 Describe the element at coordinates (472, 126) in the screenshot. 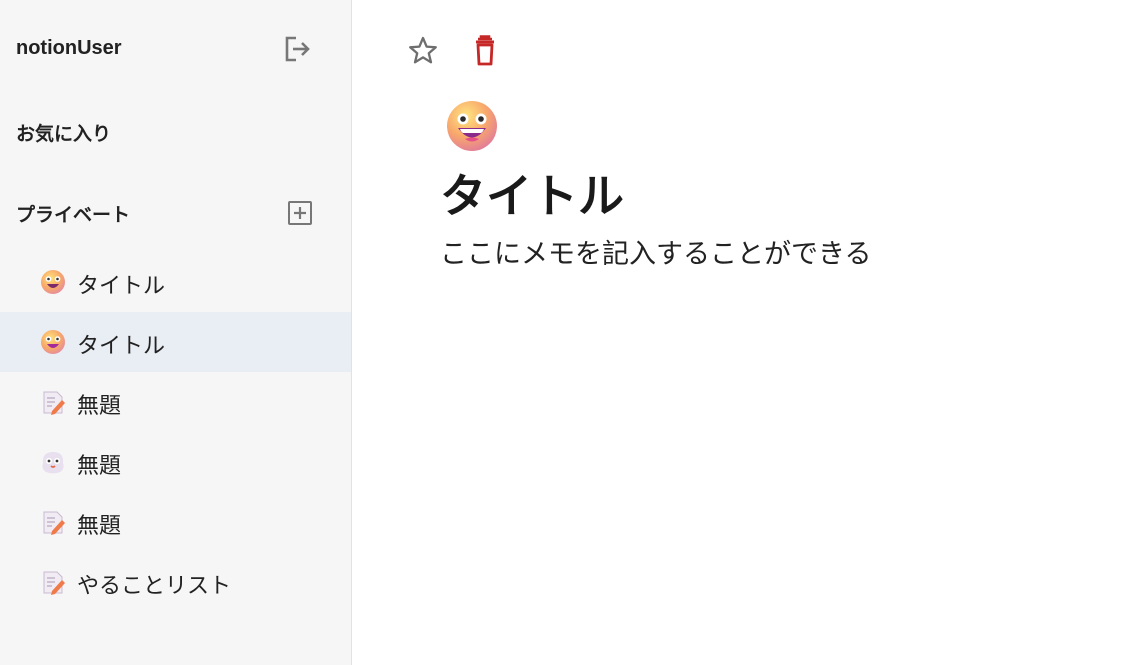

I see `page-emoji-icon` at that location.